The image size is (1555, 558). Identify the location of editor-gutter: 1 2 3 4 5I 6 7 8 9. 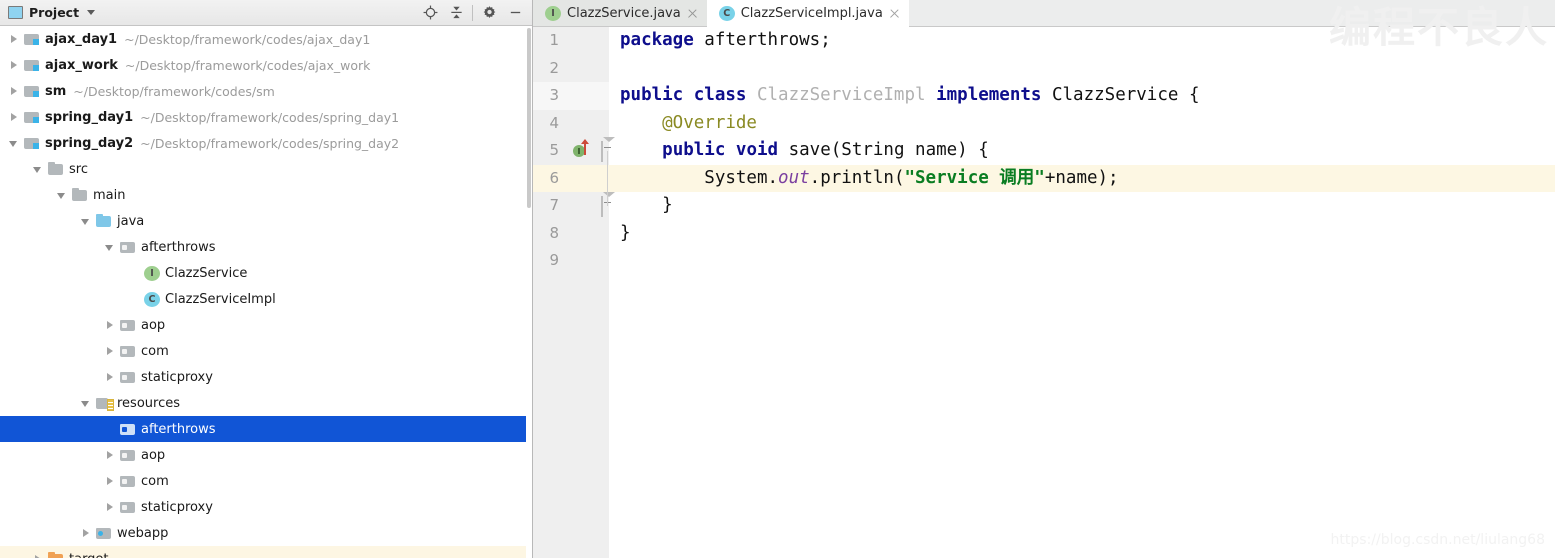
(574, 292).